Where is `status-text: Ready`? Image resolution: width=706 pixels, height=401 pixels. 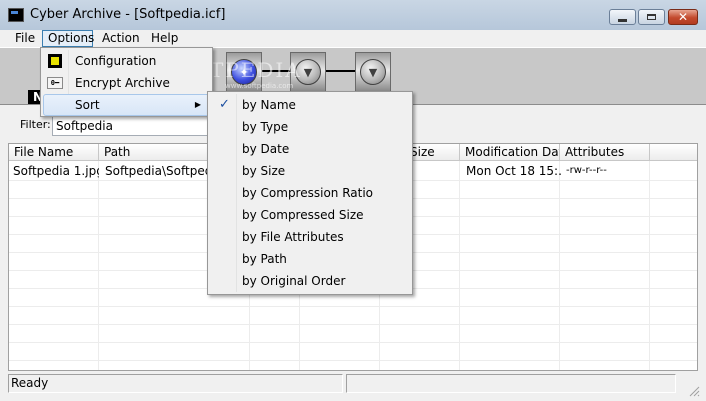 status-text: Ready is located at coordinates (175, 383).